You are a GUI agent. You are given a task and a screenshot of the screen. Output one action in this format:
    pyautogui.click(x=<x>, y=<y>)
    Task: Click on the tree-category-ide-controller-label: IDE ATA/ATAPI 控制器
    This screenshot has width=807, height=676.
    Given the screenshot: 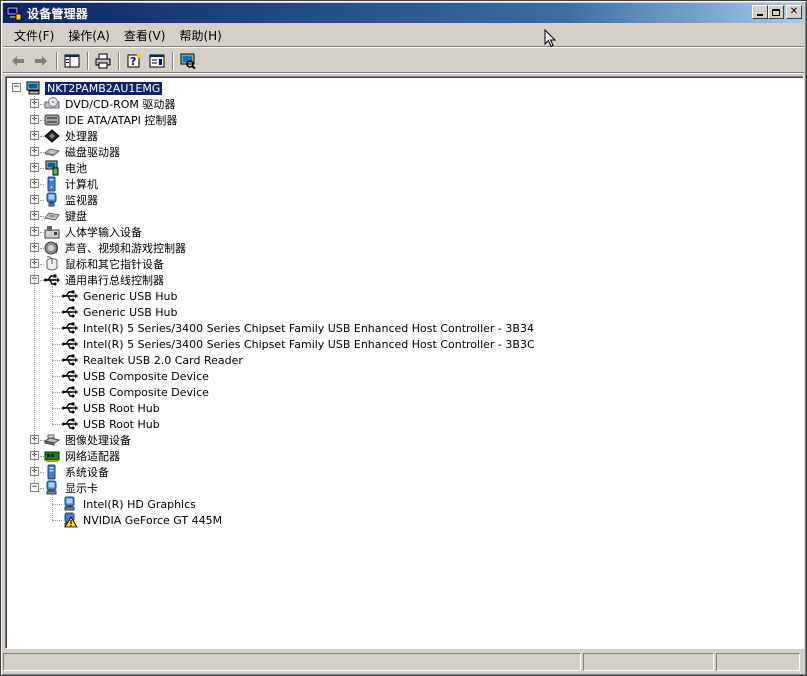 What is the action you would take?
    pyautogui.click(x=121, y=120)
    